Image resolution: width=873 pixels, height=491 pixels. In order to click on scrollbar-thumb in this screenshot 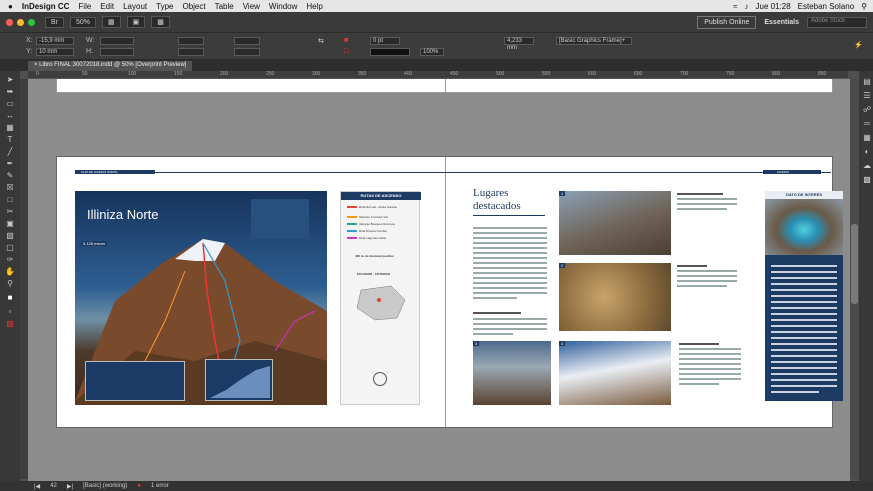, I will do `click(854, 264)`.